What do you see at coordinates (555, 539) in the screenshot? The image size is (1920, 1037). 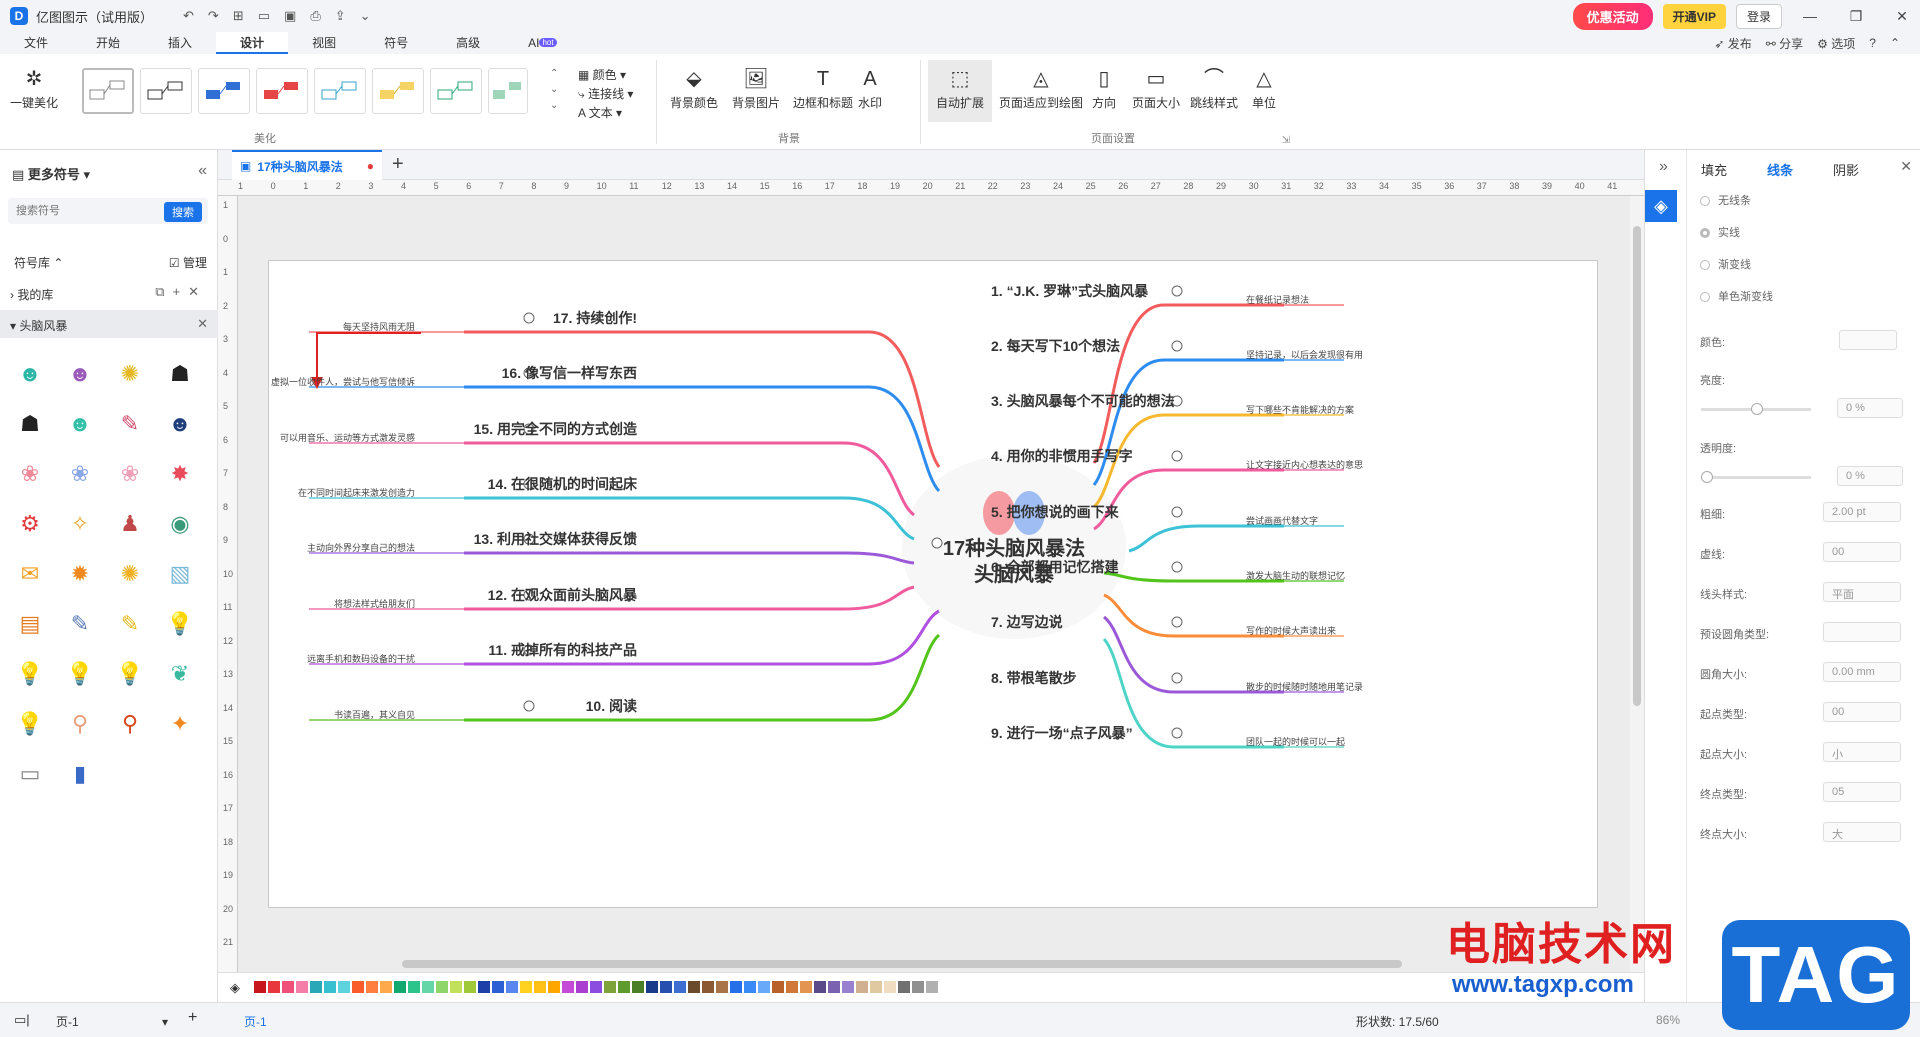 I see `branch-title: 13. 利用社交媒体获得反馈` at bounding box center [555, 539].